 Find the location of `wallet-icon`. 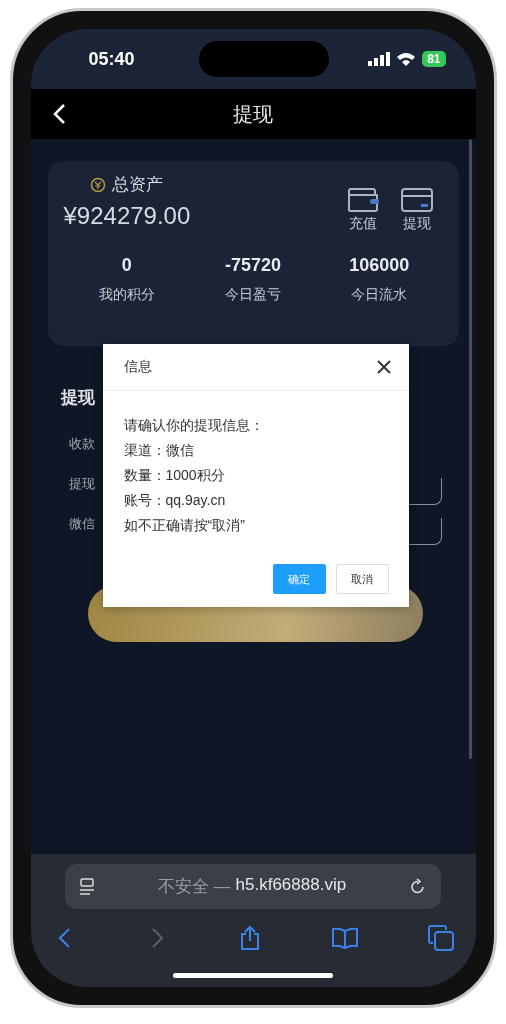

wallet-icon is located at coordinates (362, 200).